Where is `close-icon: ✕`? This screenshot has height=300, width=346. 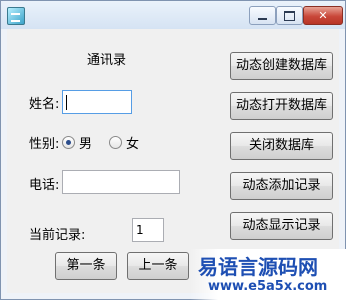
close-icon: ✕ is located at coordinates (323, 15).